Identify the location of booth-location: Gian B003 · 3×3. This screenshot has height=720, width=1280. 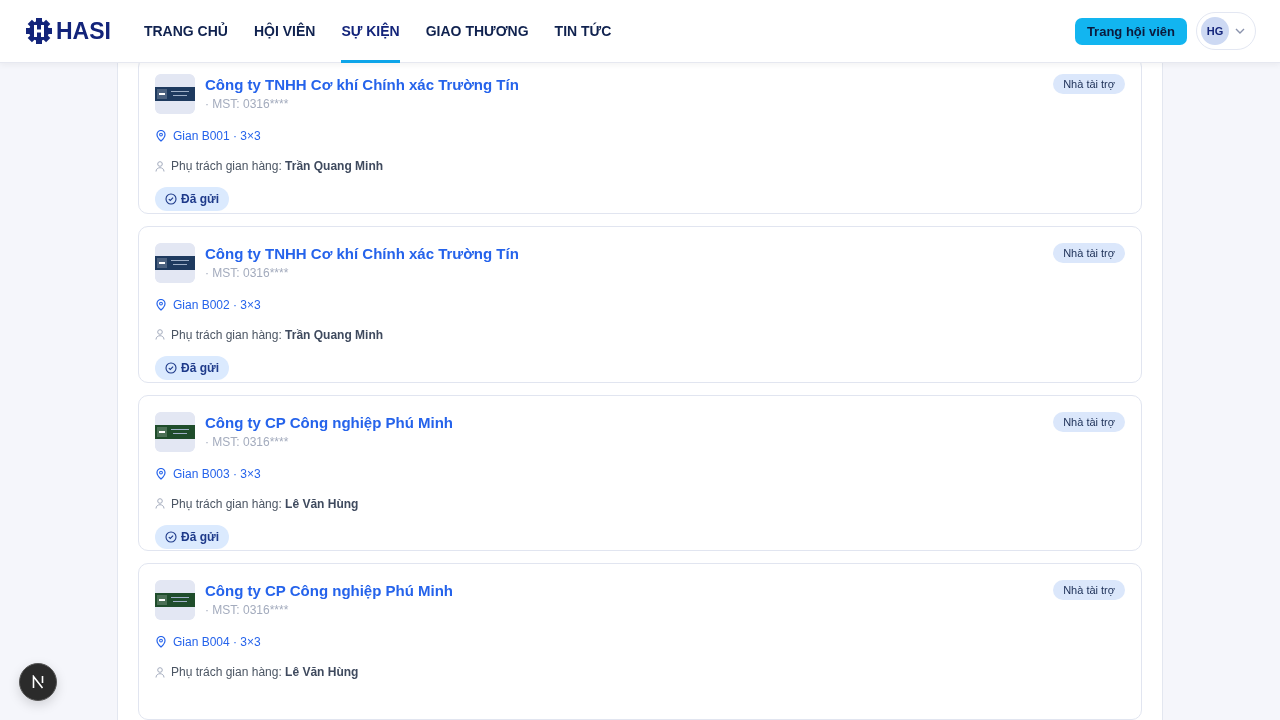
(217, 473).